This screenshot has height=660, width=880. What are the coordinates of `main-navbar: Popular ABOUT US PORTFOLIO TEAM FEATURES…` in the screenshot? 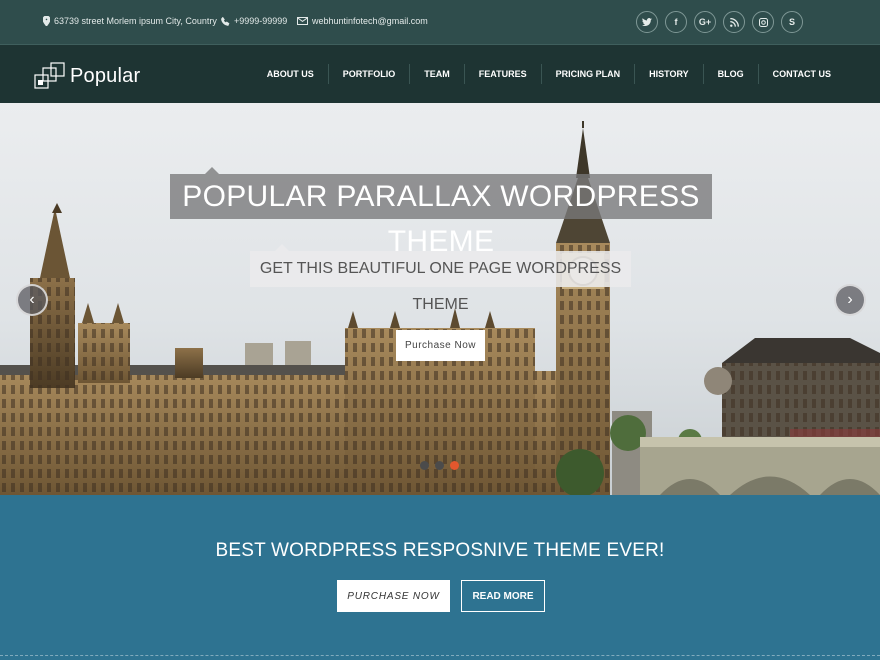 It's located at (440, 74).